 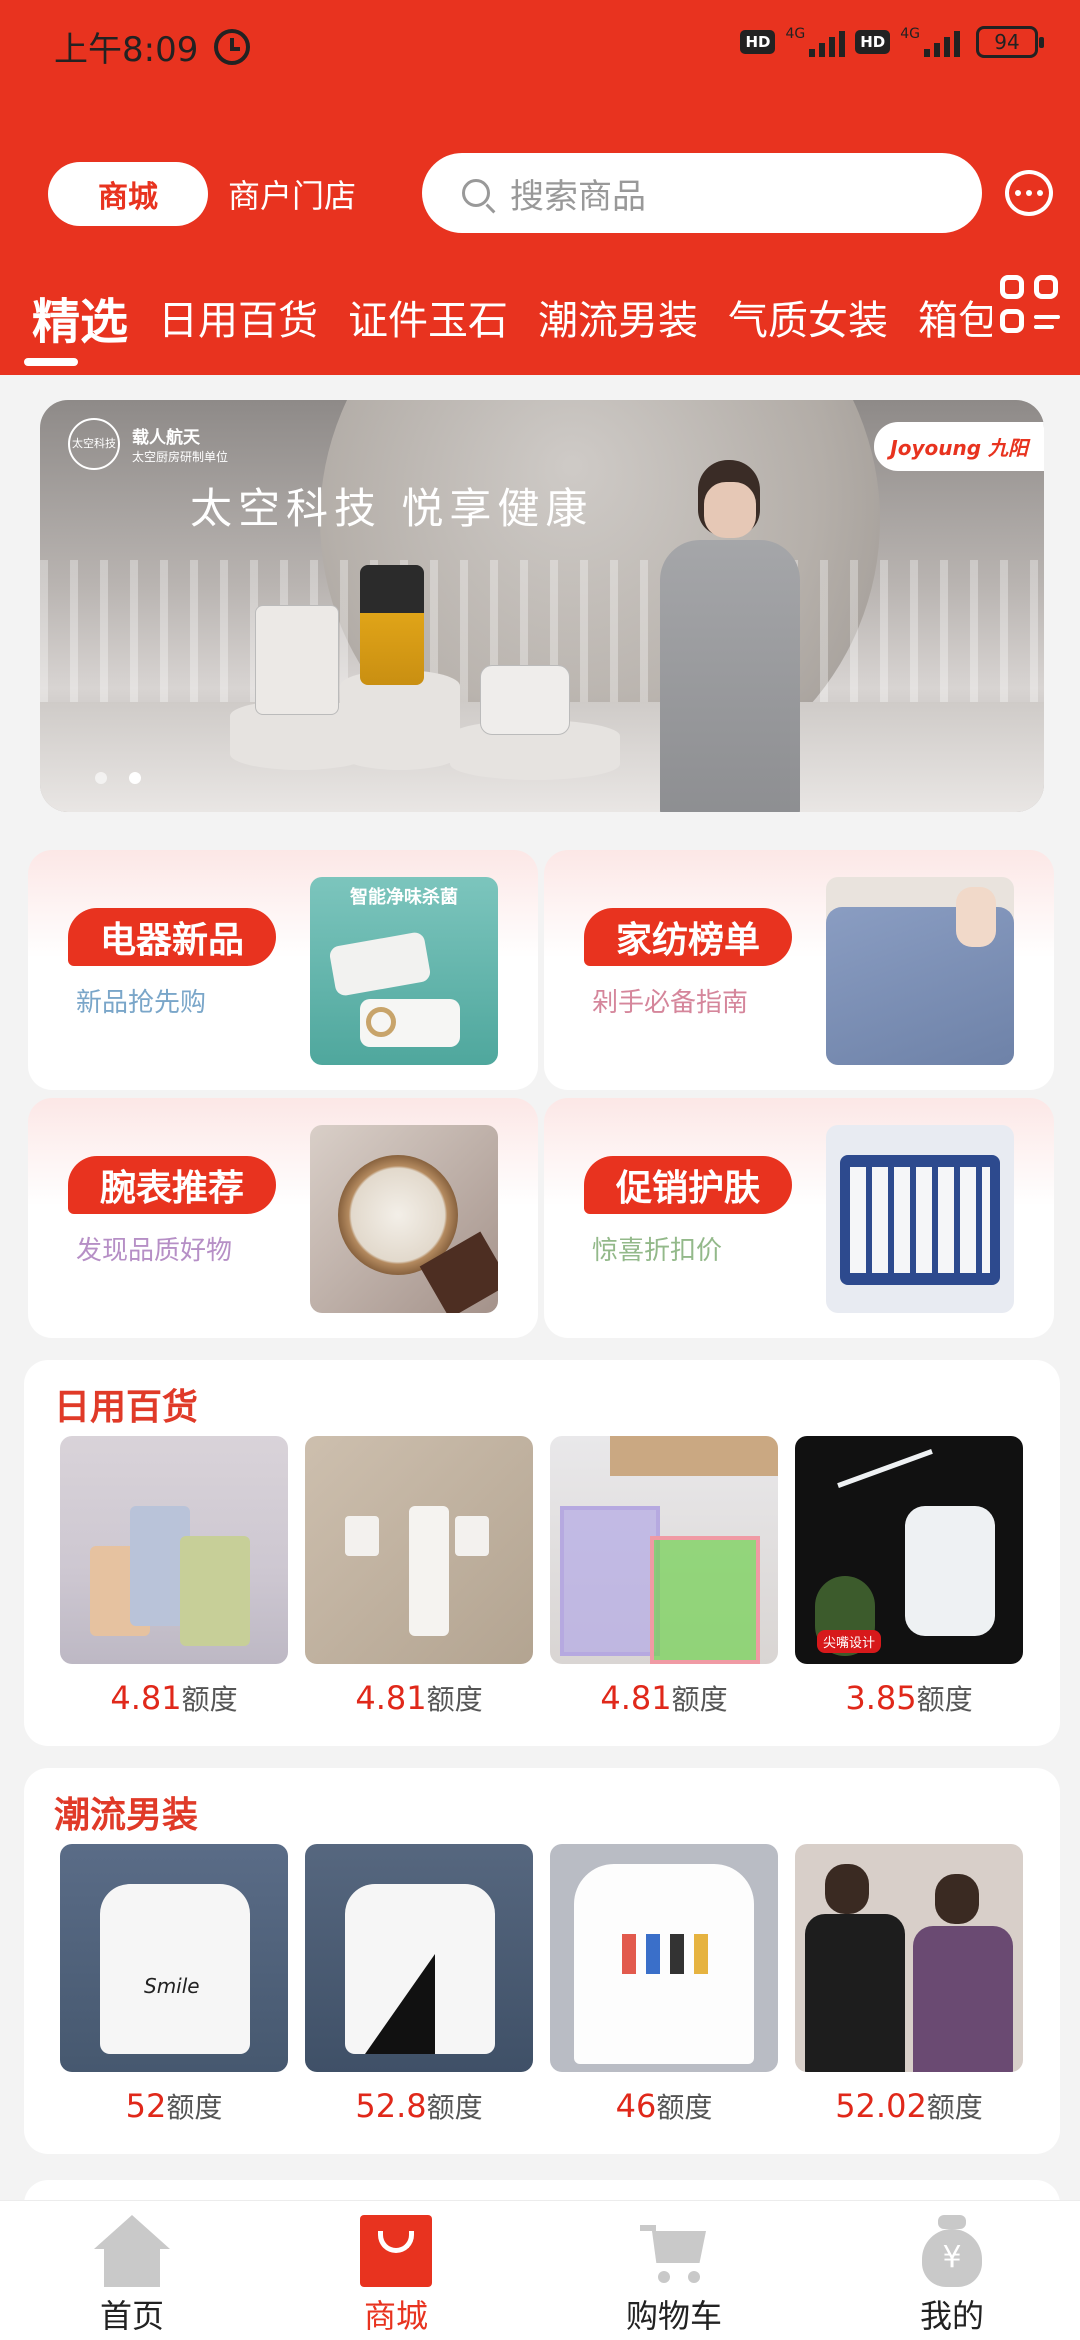 What do you see at coordinates (799, 1218) in the screenshot?
I see `feature-card-skincare: 促销护肤 惊喜折扣价` at bounding box center [799, 1218].